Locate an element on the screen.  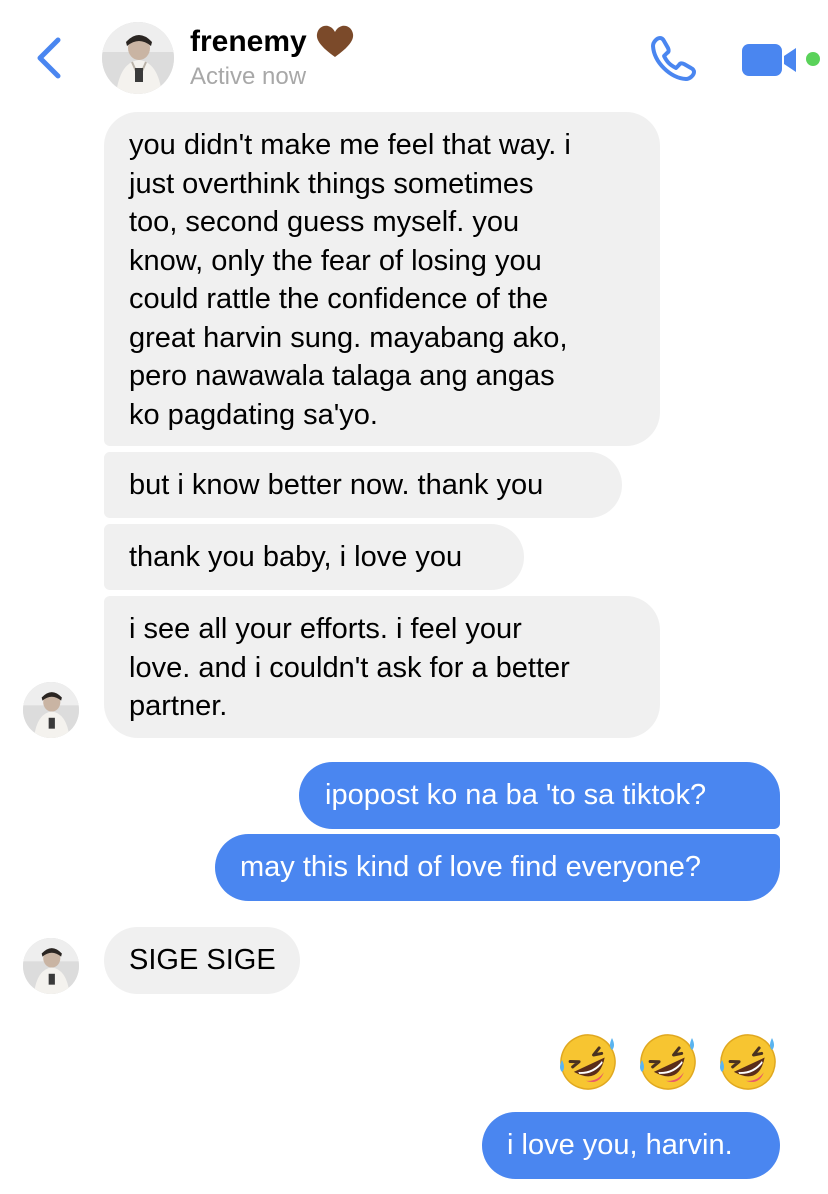
voice-call-button is located at coordinates (673, 59).